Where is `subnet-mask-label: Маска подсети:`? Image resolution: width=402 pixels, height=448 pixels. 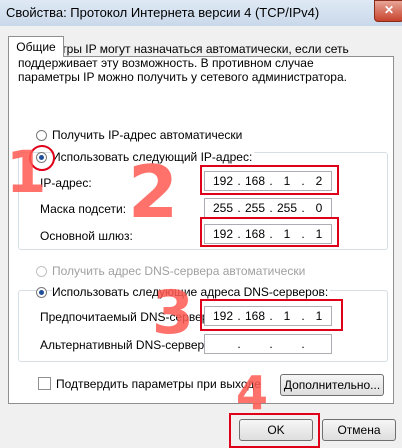
subnet-mask-label: Маска подсети: is located at coordinates (83, 209).